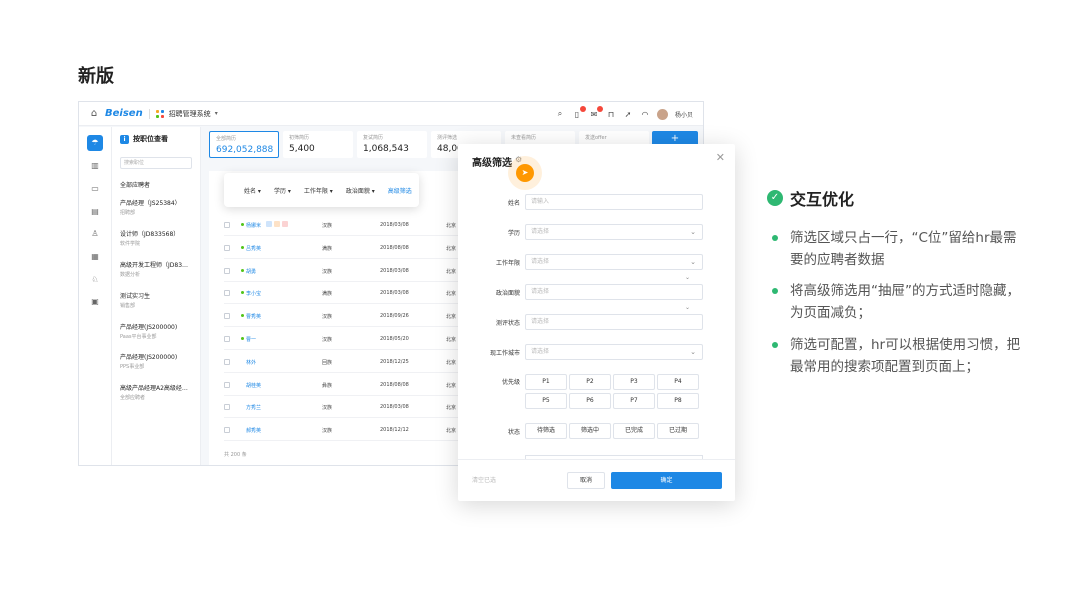 The height and width of the screenshot is (600, 1067). Describe the element at coordinates (678, 431) in the screenshot. I see `status-option: 已过期` at that location.